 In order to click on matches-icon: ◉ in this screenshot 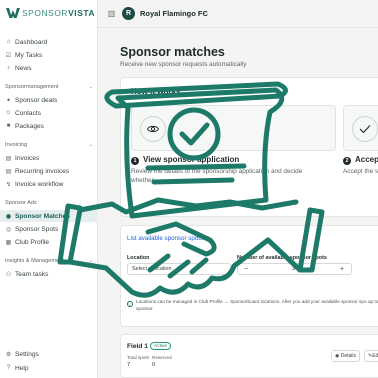, I will do `click(8, 216)`.